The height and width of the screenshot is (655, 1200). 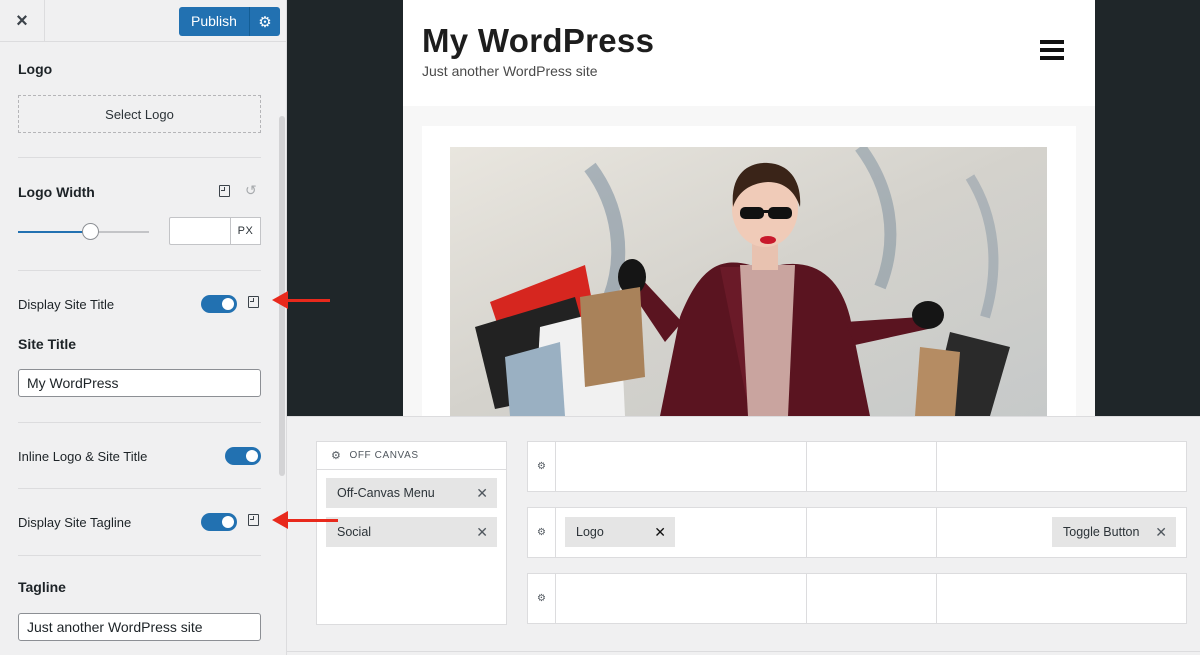 I want to click on builder-item-logo: Logo ✕, so click(x=620, y=532).